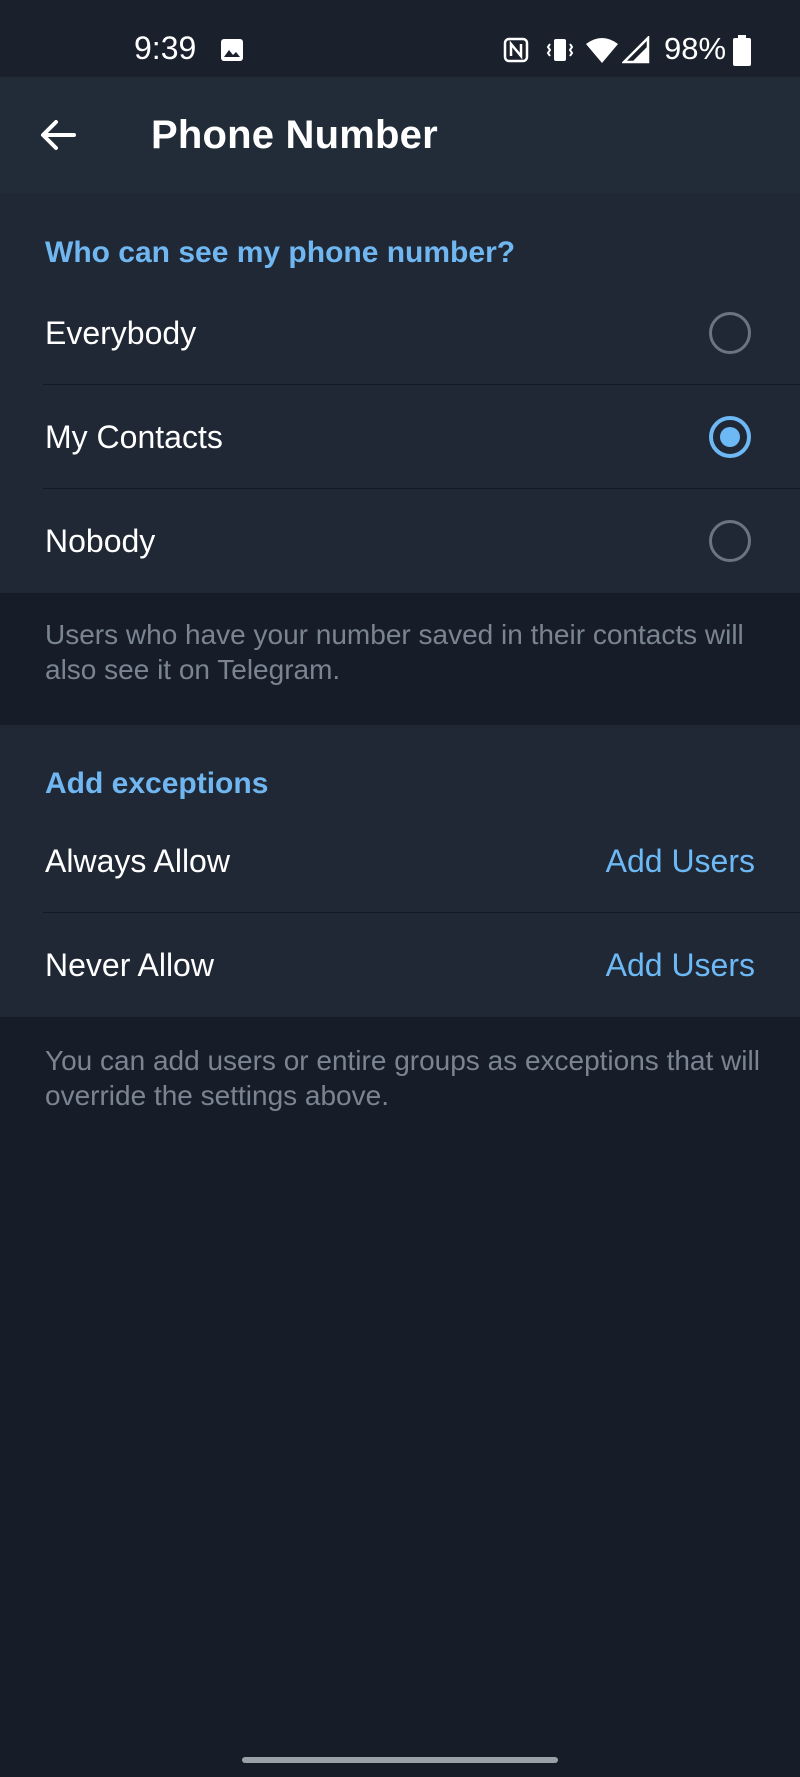 This screenshot has height=1777, width=800. Describe the element at coordinates (100, 541) in the screenshot. I see `option-label: Nobody` at that location.